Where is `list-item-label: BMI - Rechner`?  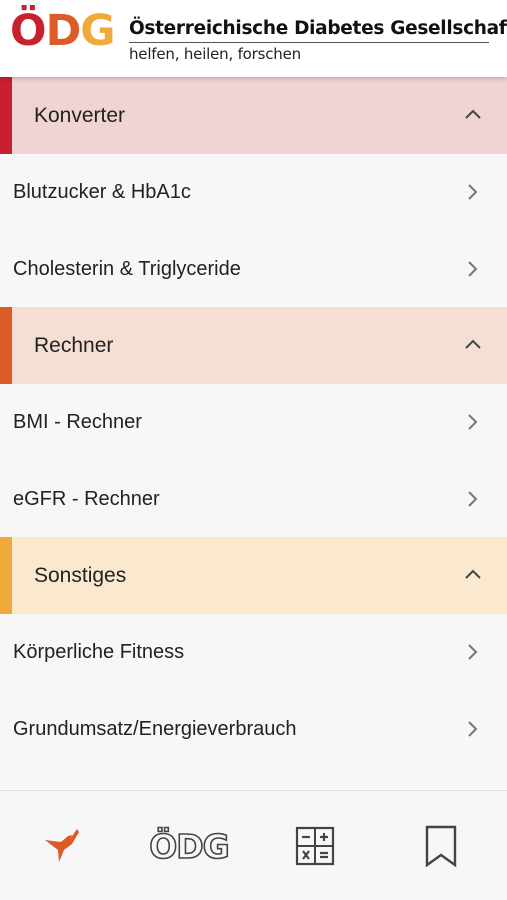
list-item-label: BMI - Rechner is located at coordinates (77, 422).